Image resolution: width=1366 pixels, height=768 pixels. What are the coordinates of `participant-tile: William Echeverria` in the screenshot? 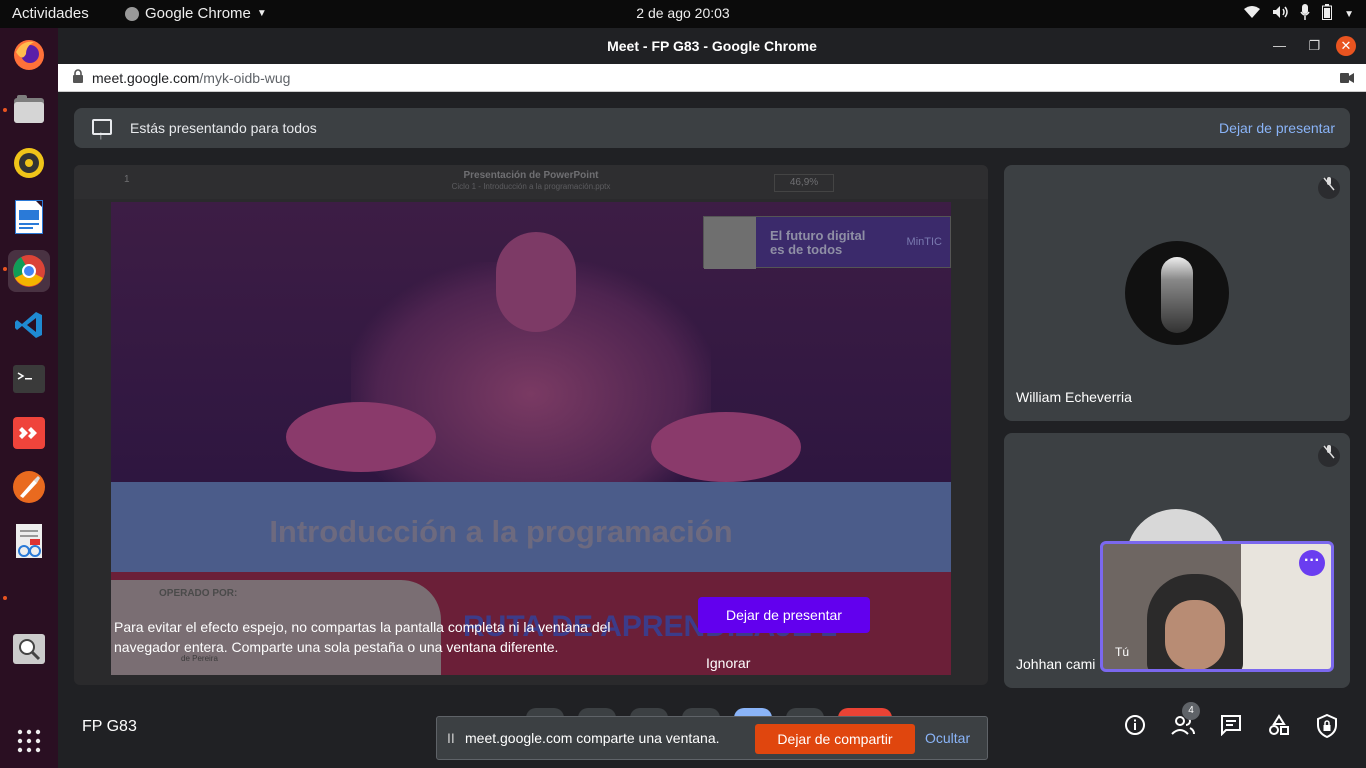 It's located at (1177, 293).